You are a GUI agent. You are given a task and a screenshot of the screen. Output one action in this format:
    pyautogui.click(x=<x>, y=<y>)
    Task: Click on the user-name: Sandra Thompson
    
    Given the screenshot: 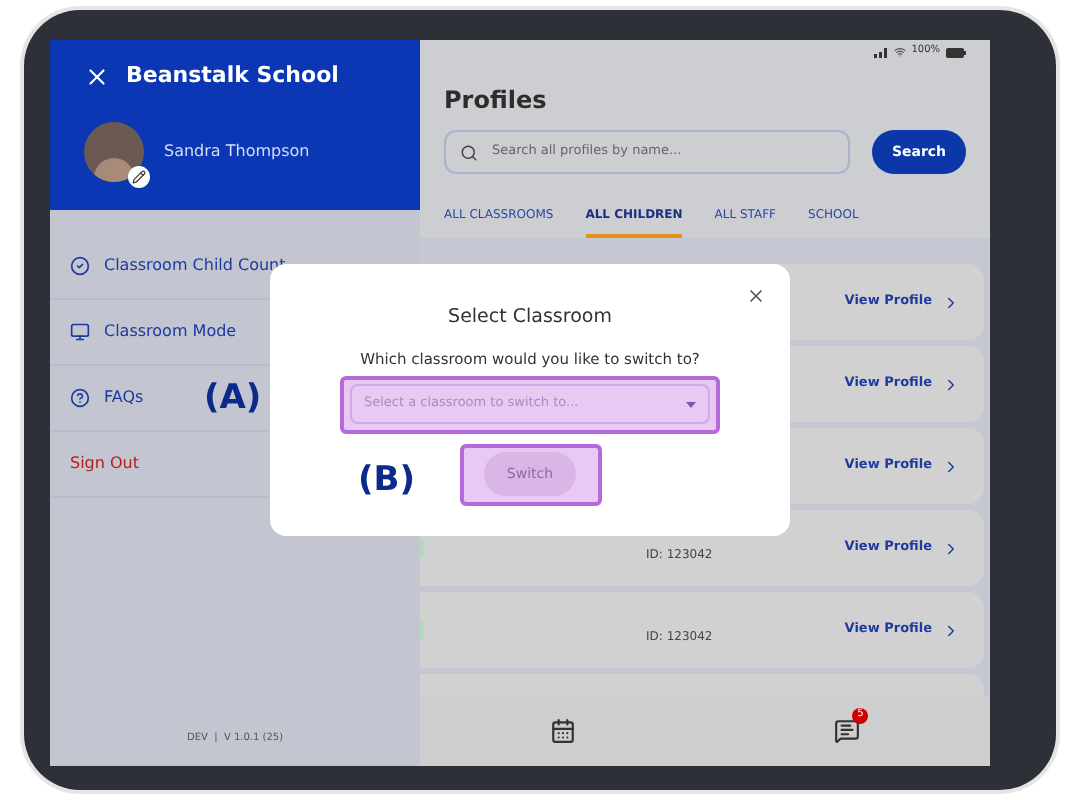 What is the action you would take?
    pyautogui.click(x=237, y=151)
    